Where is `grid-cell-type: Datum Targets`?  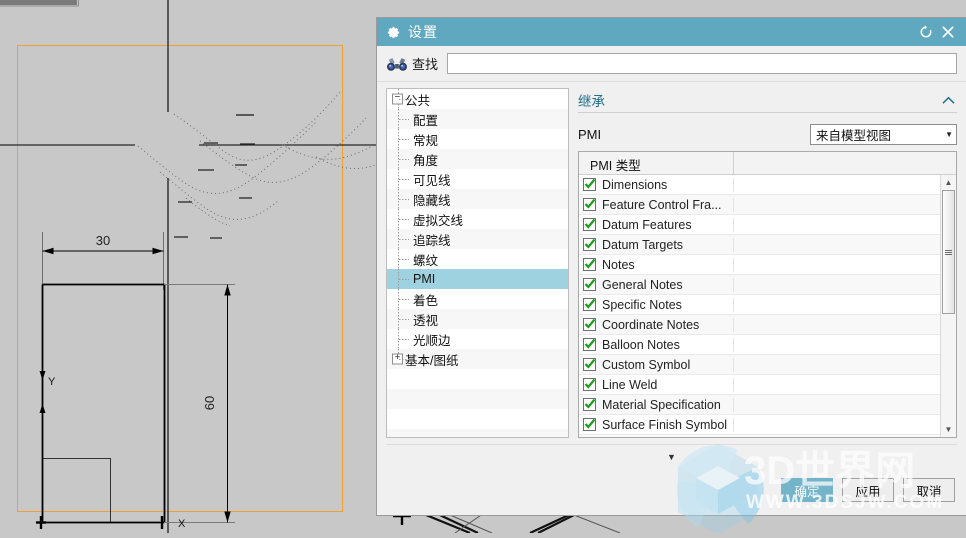
grid-cell-type: Datum Targets is located at coordinates (656, 244).